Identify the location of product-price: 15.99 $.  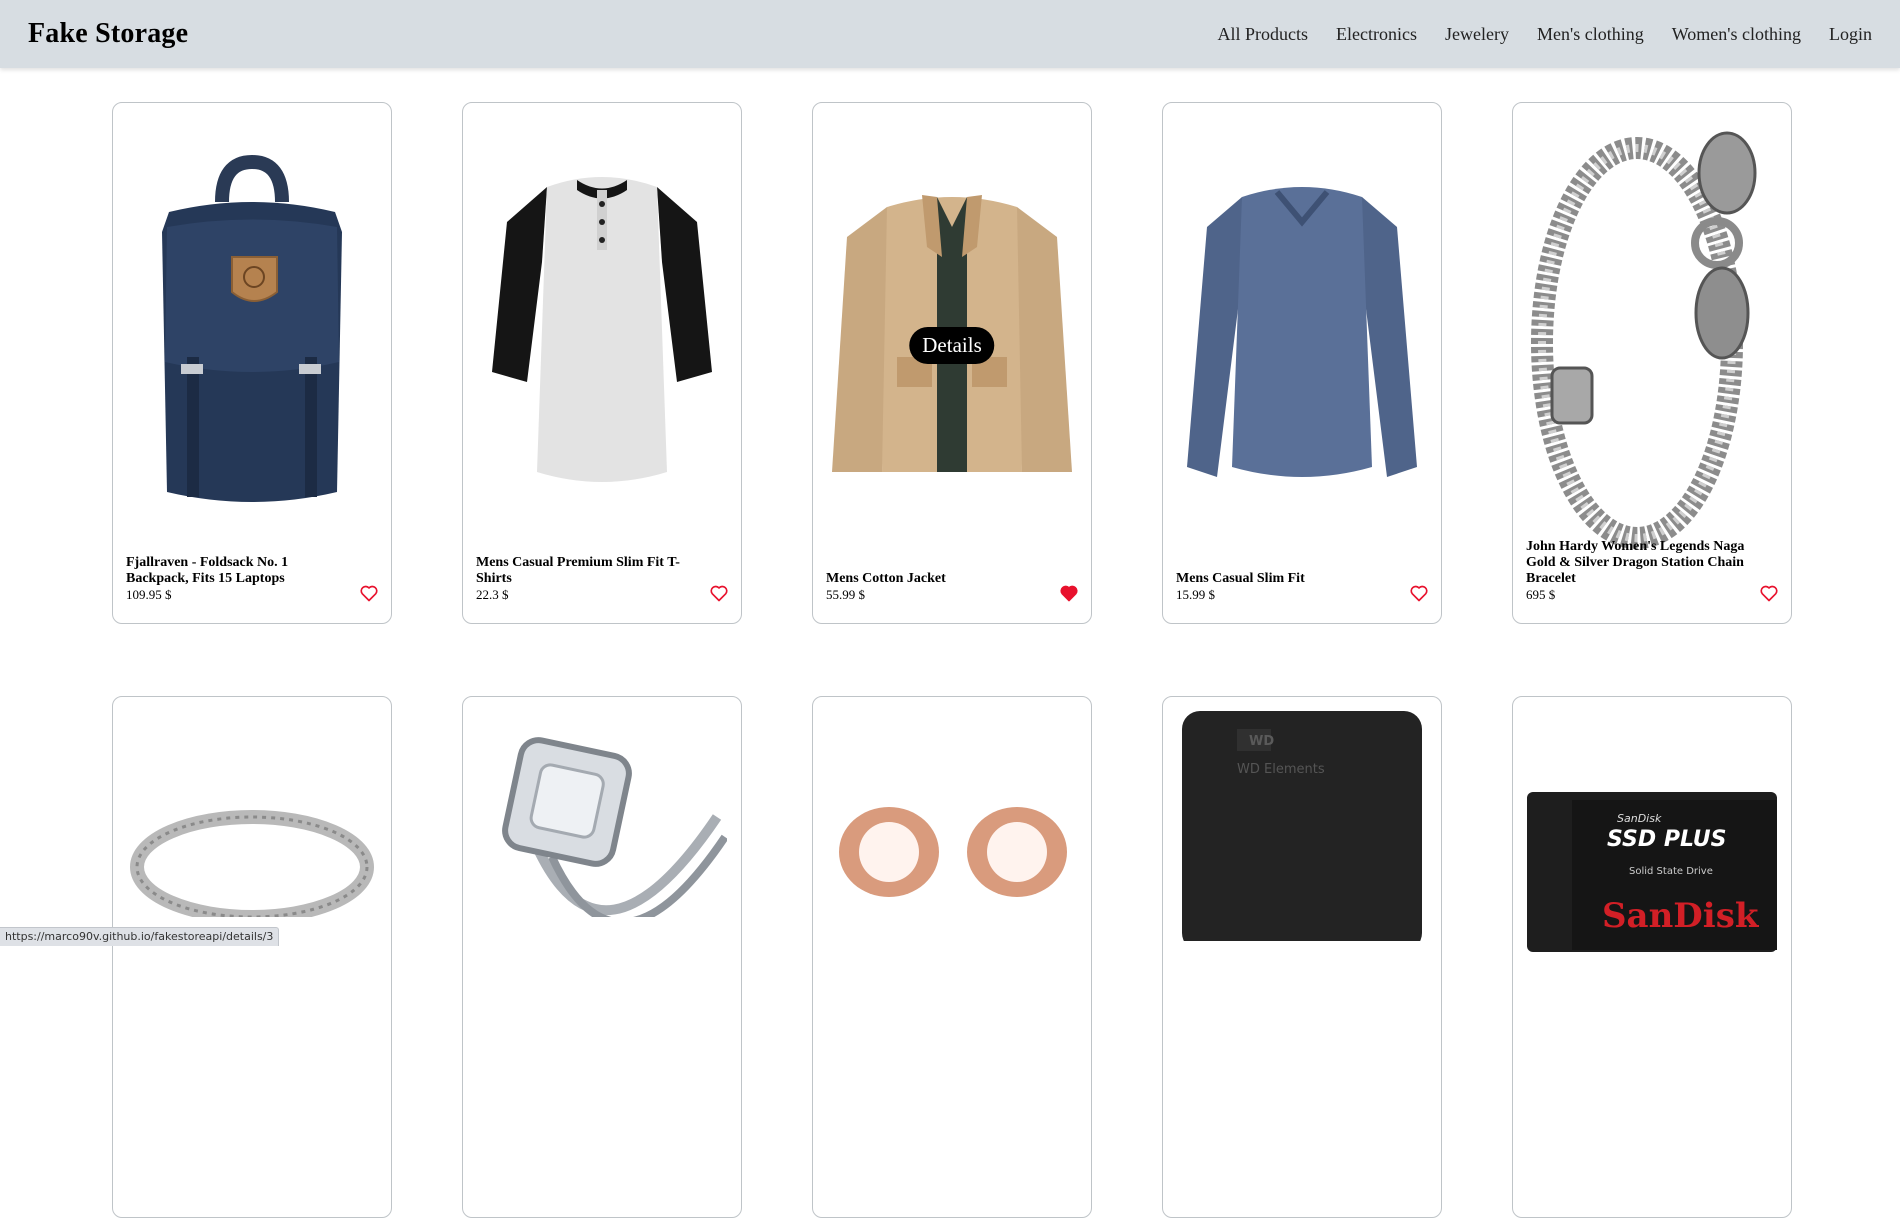
(1195, 594).